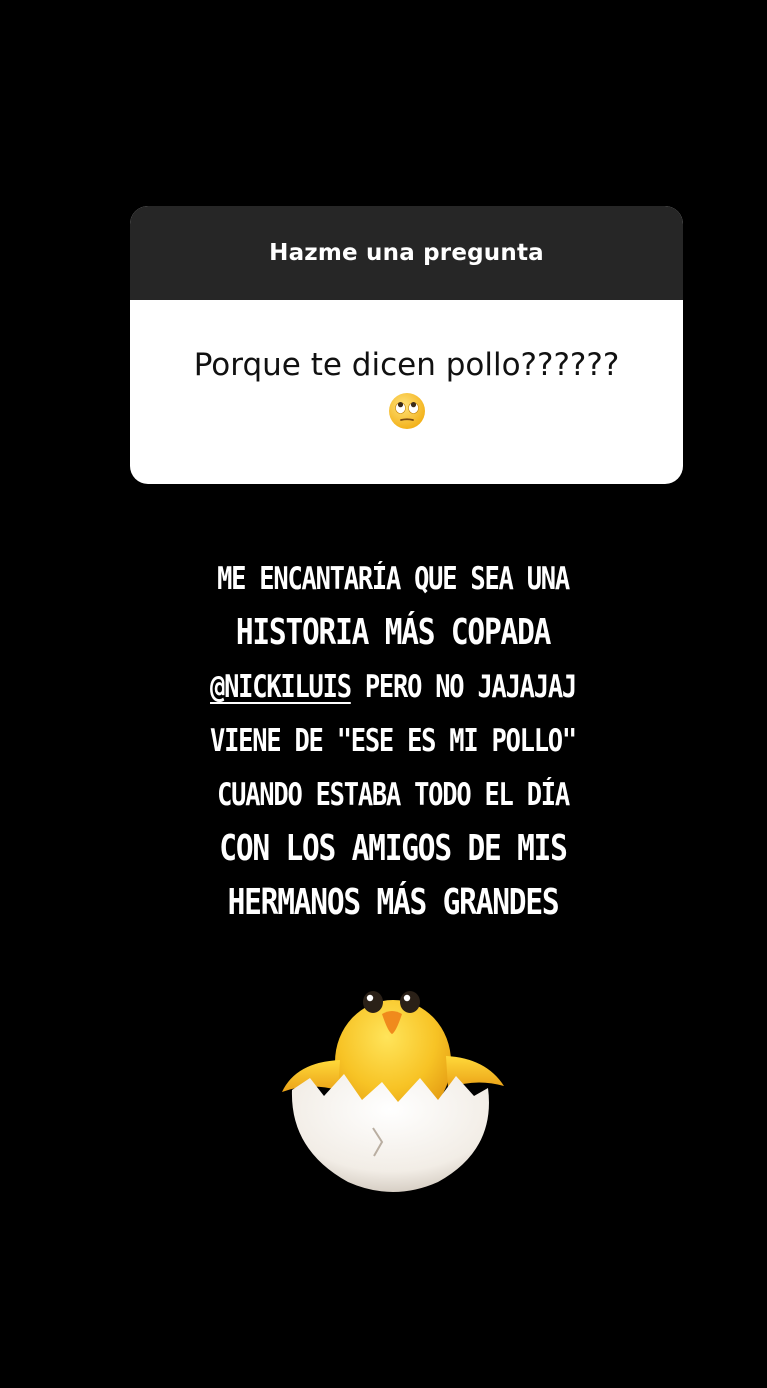 The height and width of the screenshot is (1388, 767). Describe the element at coordinates (406, 392) in the screenshot. I see `question-sticker-body: Porque te dicen pollo??????` at that location.